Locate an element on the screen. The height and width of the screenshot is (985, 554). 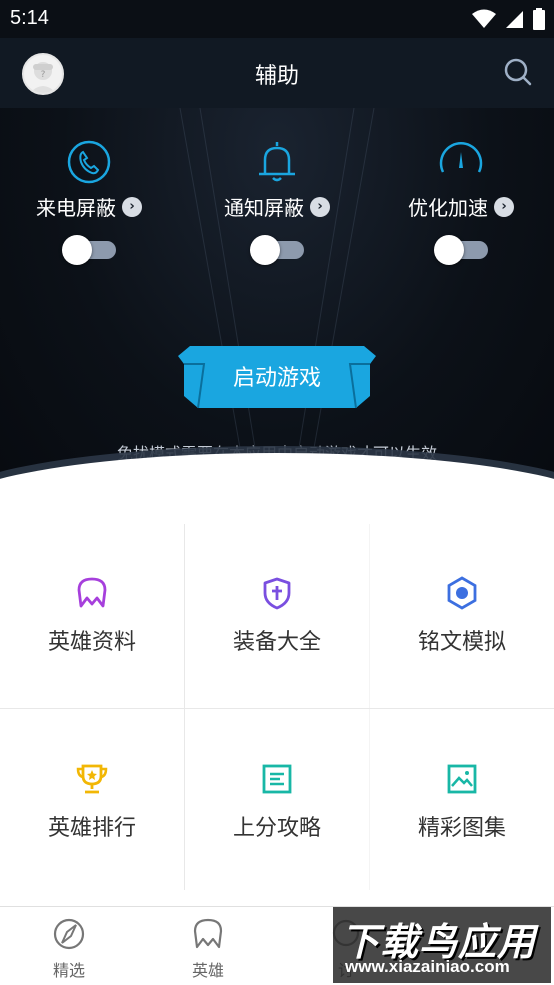
compass-icon is located at coordinates (69, 934).